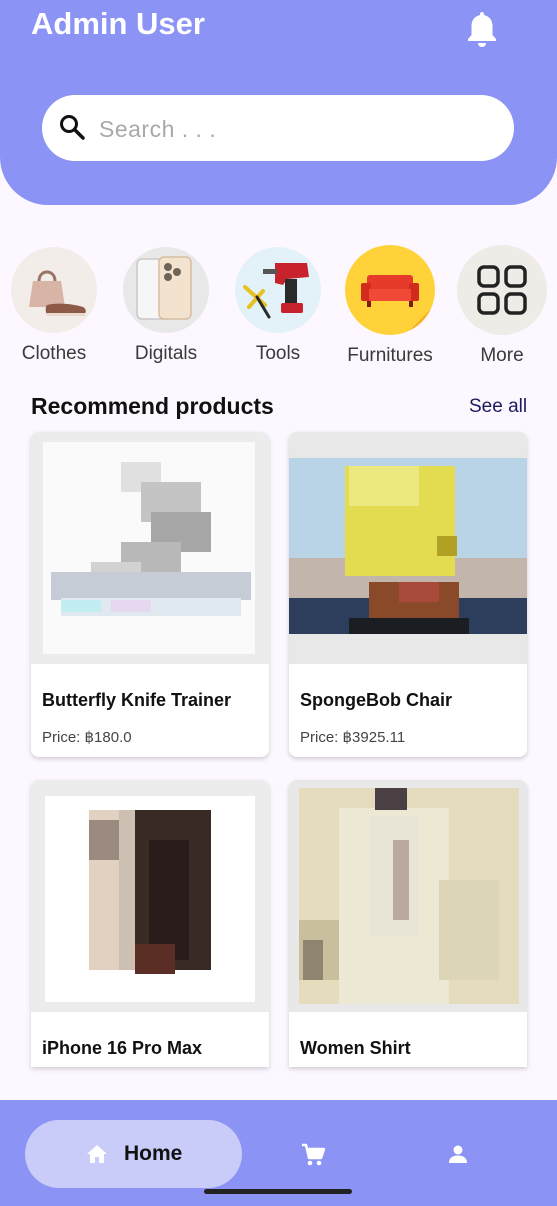  Describe the element at coordinates (54, 353) in the screenshot. I see `category-label: Clothes` at that location.